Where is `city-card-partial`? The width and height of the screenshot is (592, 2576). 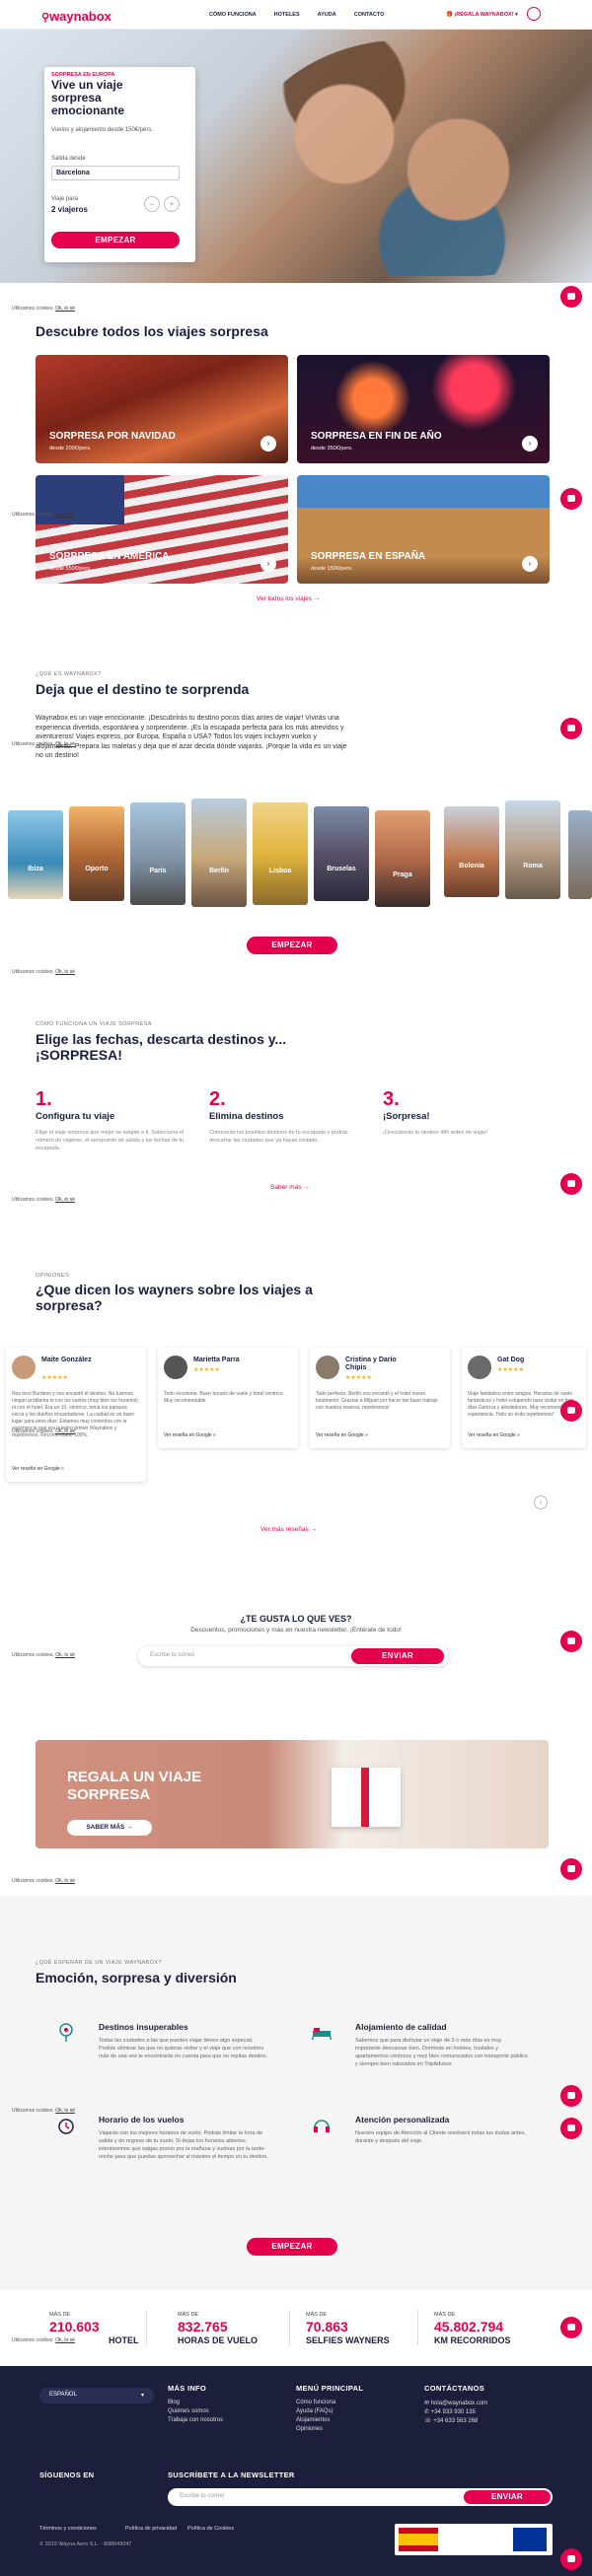
city-card-partial is located at coordinates (580, 855).